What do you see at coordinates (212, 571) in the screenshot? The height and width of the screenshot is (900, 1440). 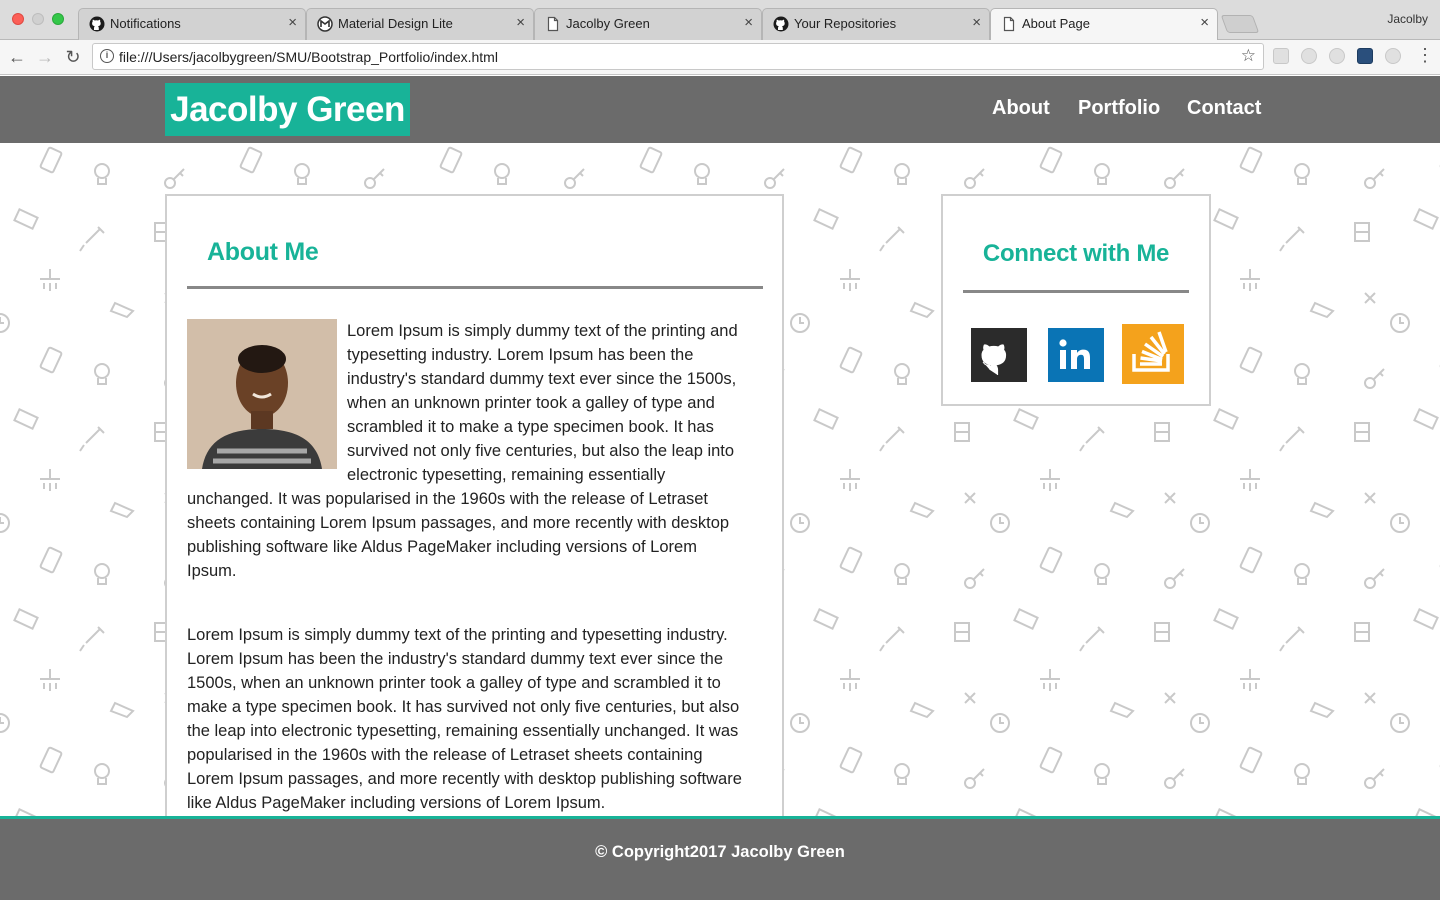 I see `text-line: Ipsum.` at bounding box center [212, 571].